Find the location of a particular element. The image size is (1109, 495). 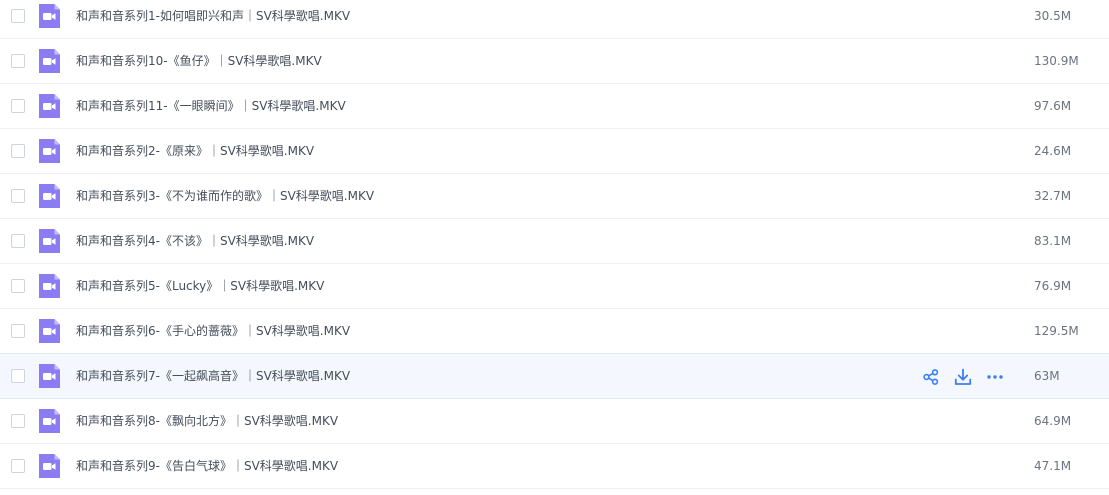

file-row: 和声和音系列9-《告白气球》｜SV科學歌唱.MKV 47.1M is located at coordinates (554, 466).